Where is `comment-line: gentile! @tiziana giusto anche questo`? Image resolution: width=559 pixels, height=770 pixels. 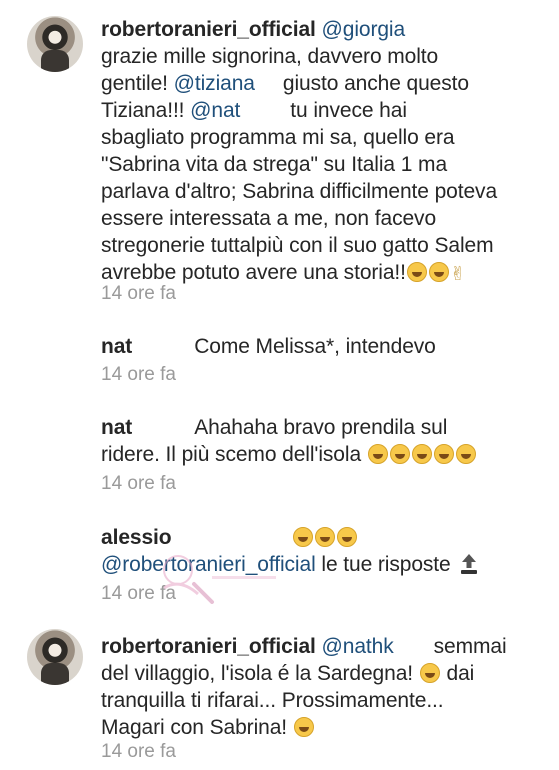 comment-line: gentile! @tiziana giusto anche questo is located at coordinates (321, 83).